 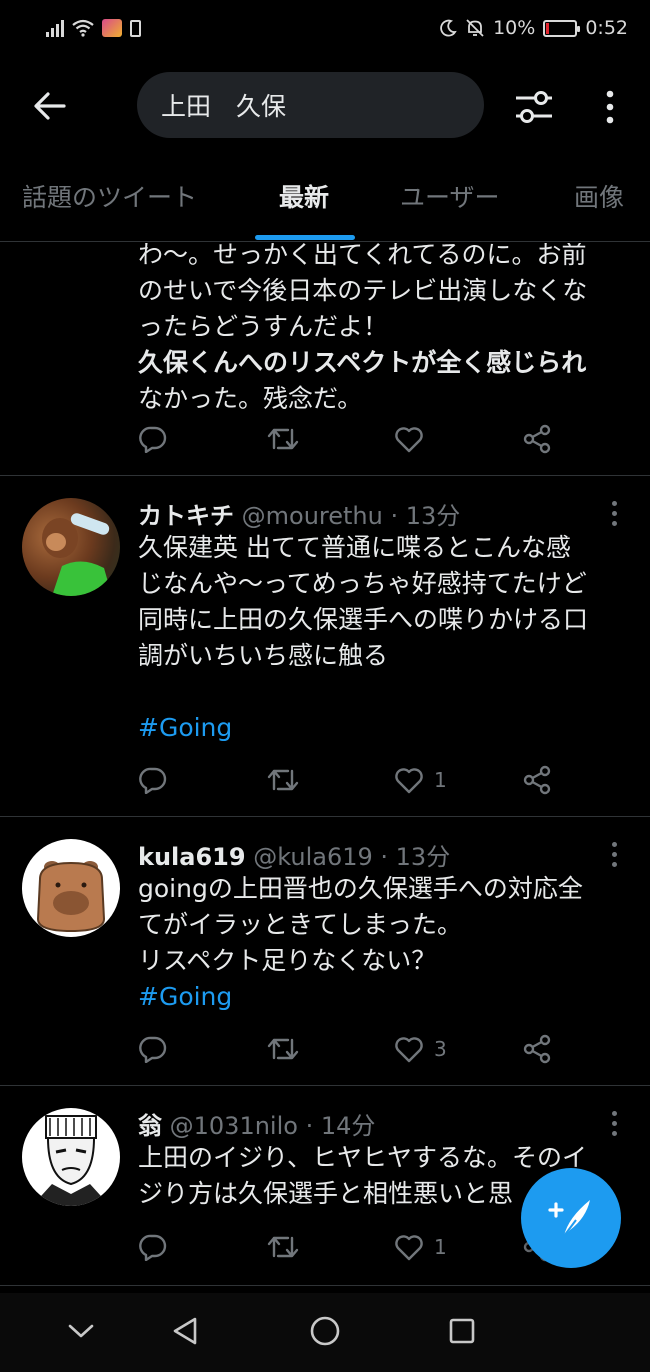 What do you see at coordinates (450, 196) in the screenshot?
I see `tab-users: ユーザー` at bounding box center [450, 196].